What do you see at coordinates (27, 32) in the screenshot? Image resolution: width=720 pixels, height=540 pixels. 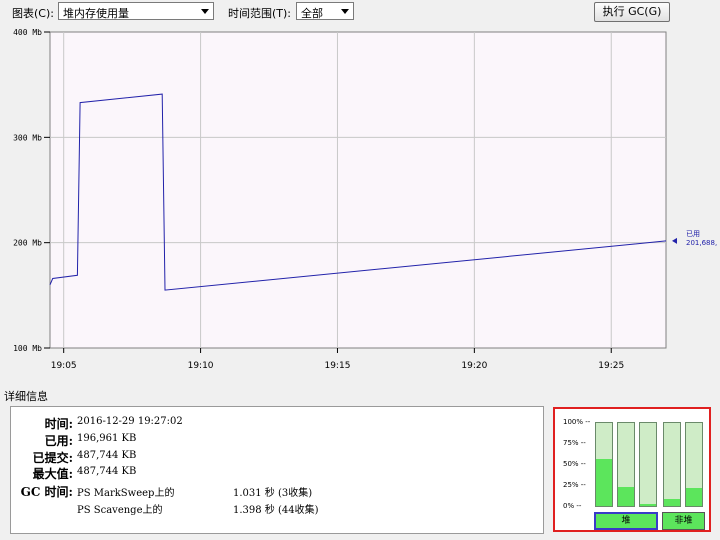 I see `y-tick-label: 400 Mb` at bounding box center [27, 32].